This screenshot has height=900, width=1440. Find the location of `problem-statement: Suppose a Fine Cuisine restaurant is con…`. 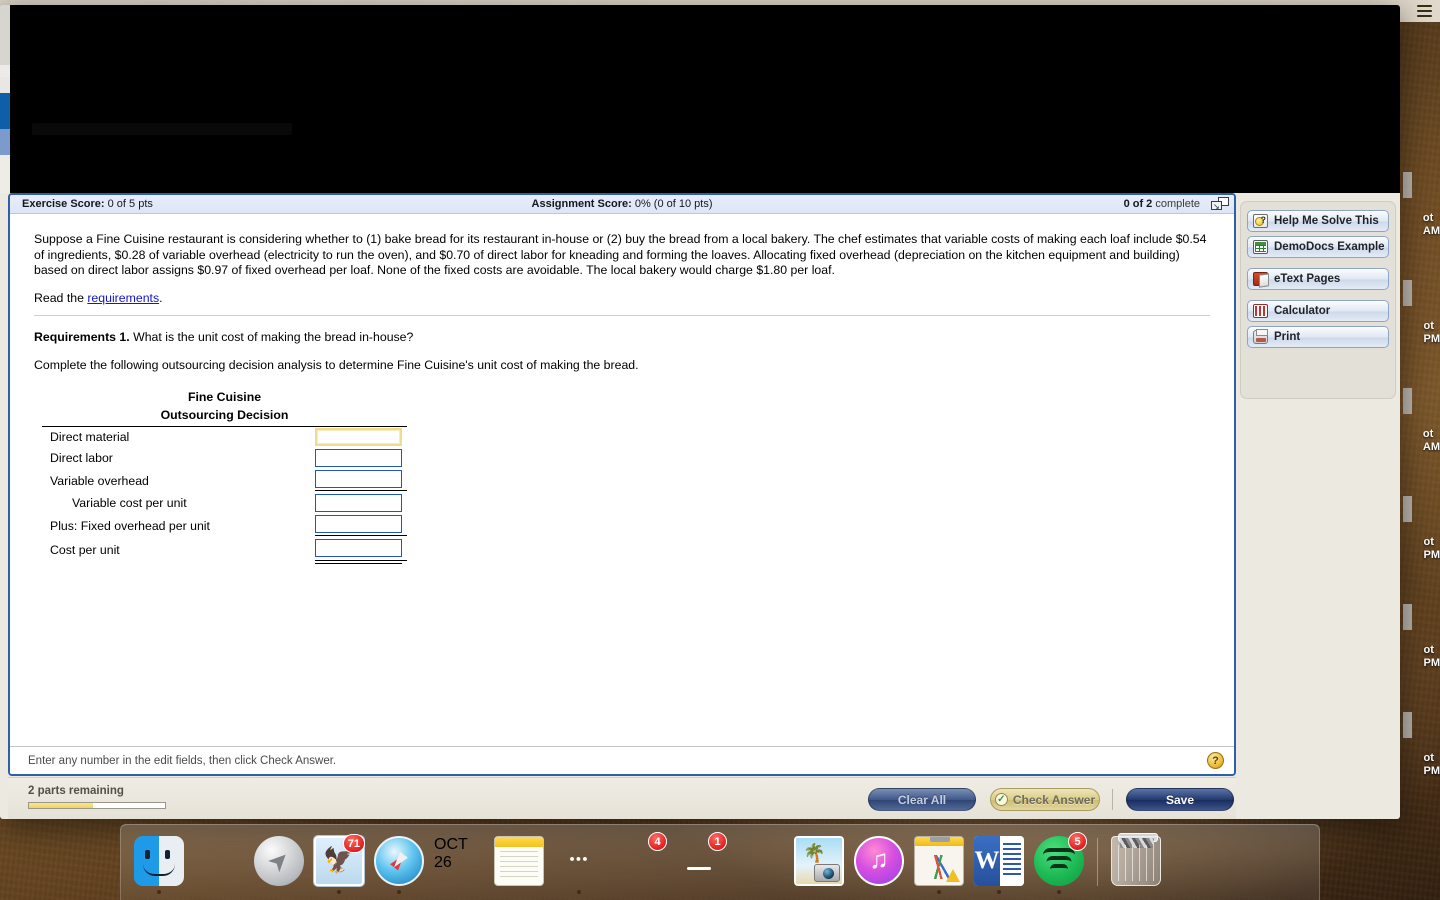

problem-statement: Suppose a Fine Cuisine restaurant is con… is located at coordinates (620, 254).